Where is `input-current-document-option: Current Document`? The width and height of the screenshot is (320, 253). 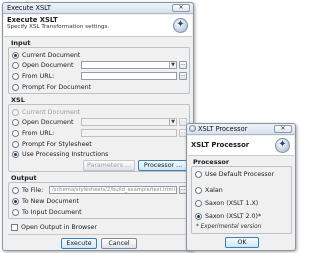
input-current-document-option: Current Document is located at coordinates (72, 55).